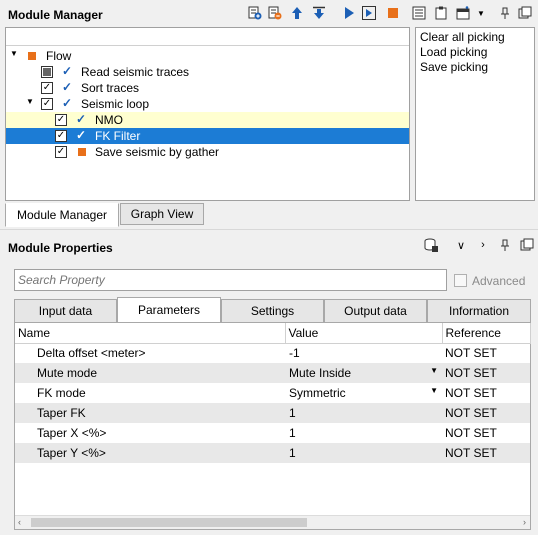 The image size is (538, 535). What do you see at coordinates (364, 333) in the screenshot?
I see `column-header-value: Value` at bounding box center [364, 333].